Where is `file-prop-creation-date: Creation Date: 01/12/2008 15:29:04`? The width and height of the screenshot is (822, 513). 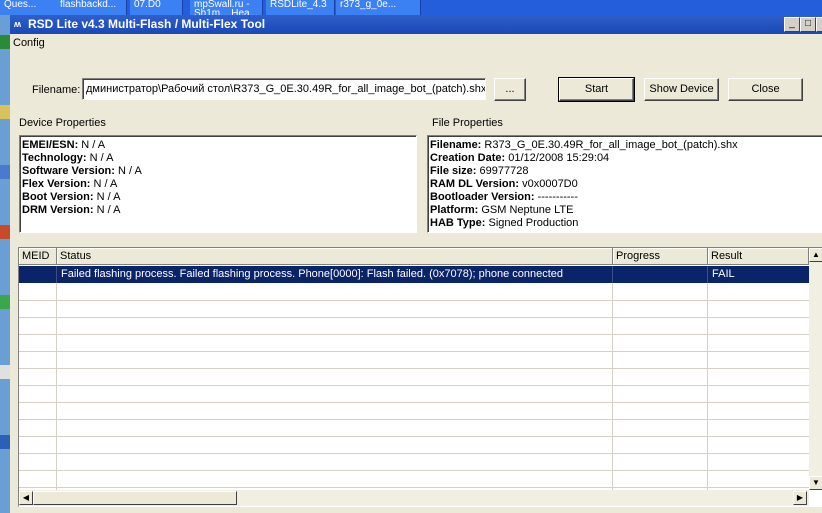
file-prop-creation-date: Creation Date: 01/12/2008 15:29:04 is located at coordinates (520, 158).